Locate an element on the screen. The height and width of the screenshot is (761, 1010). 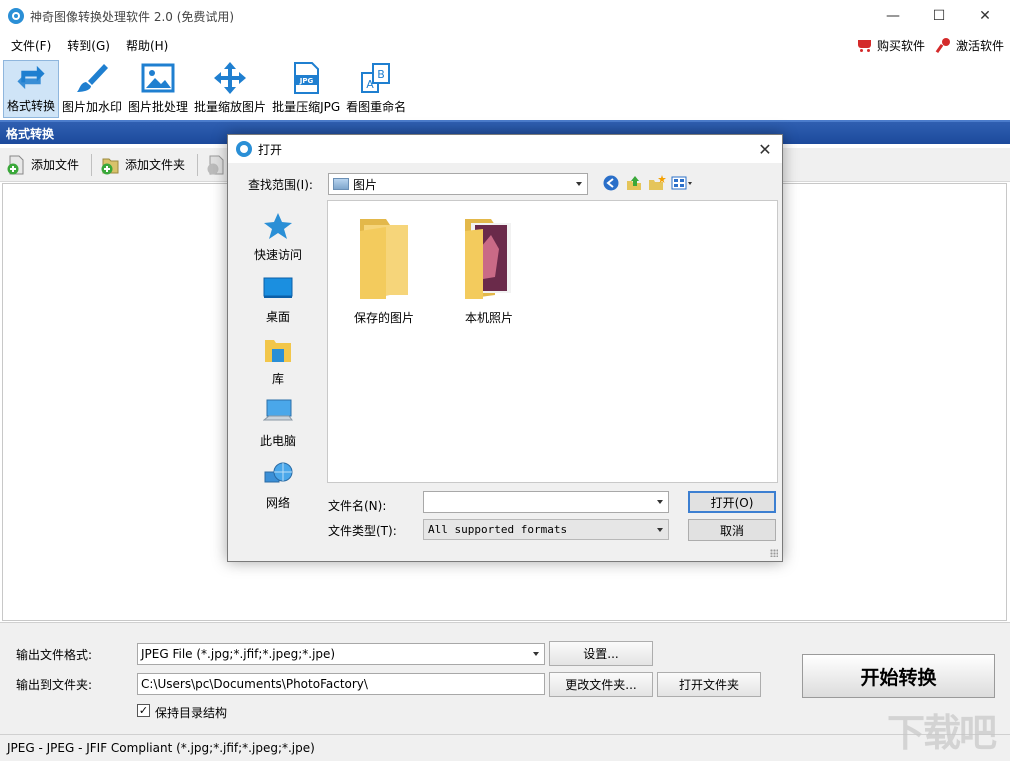
buy-software-label: 购买软件 is located at coordinates (900, 45).